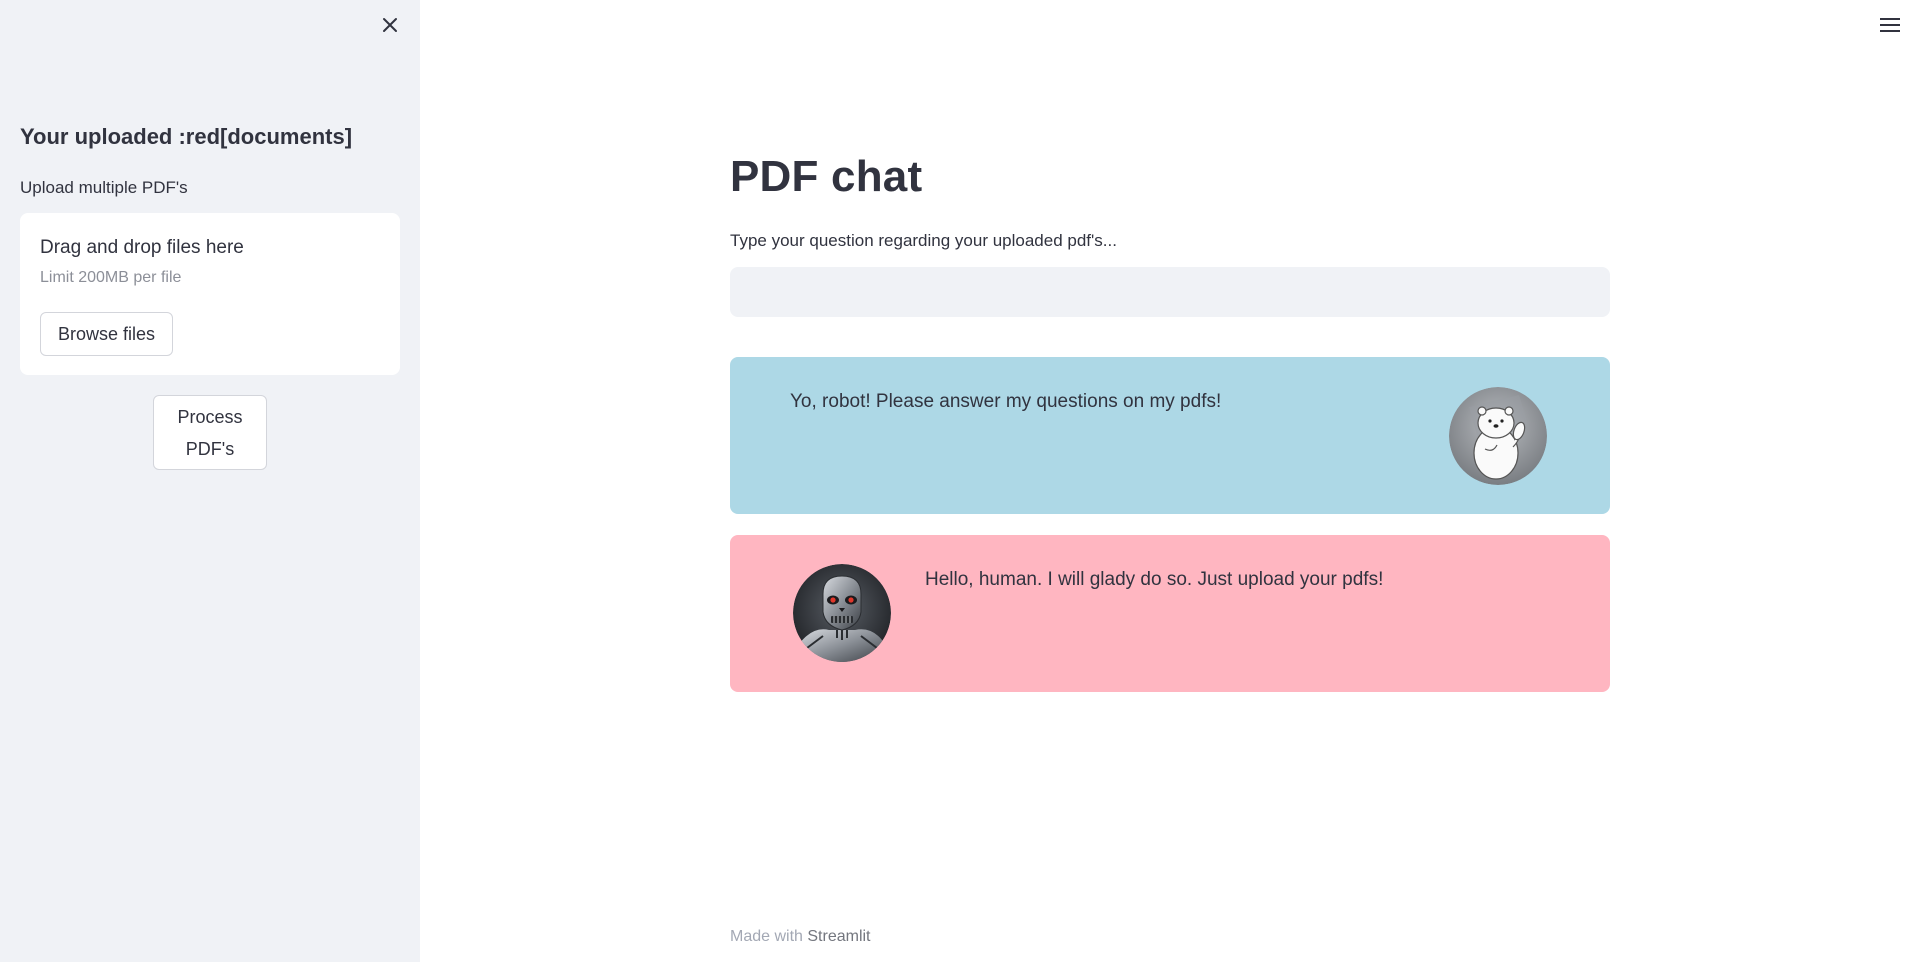  Describe the element at coordinates (104, 187) in the screenshot. I see `upload-label: Upload multiple PDF's` at that location.